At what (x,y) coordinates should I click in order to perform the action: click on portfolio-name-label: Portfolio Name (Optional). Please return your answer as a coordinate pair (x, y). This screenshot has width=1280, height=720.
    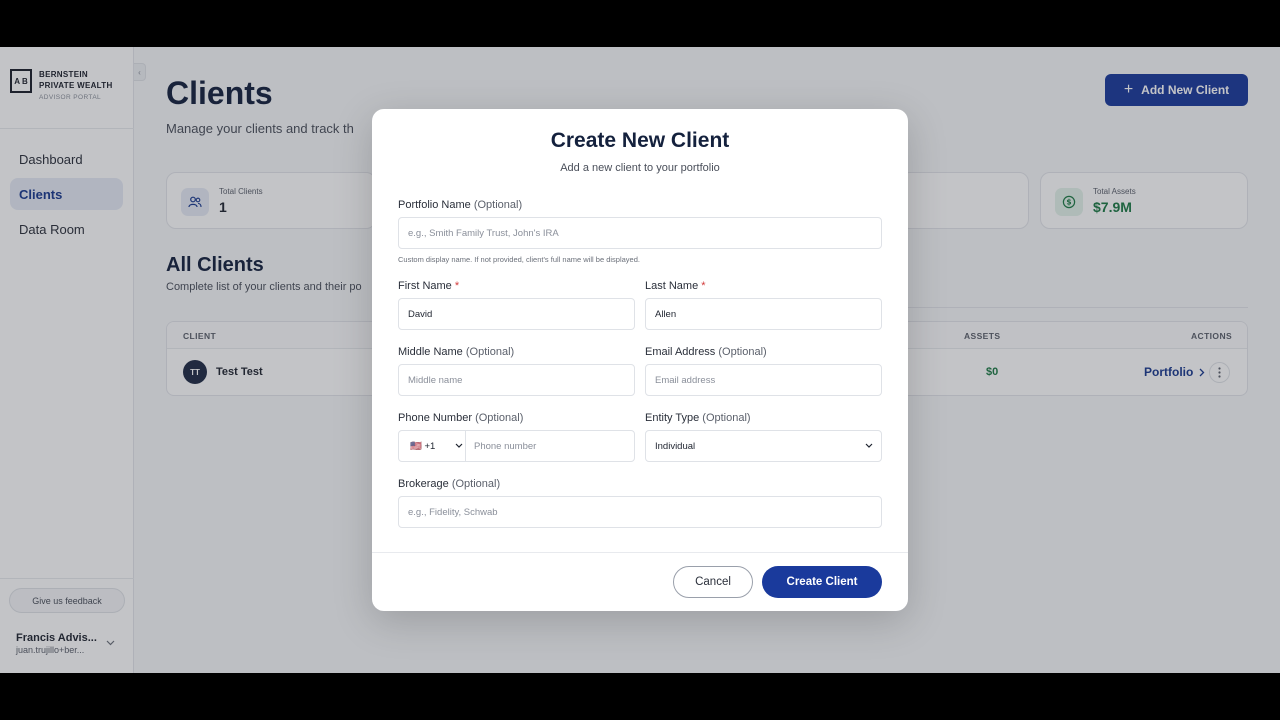
    Looking at the image, I should click on (460, 205).